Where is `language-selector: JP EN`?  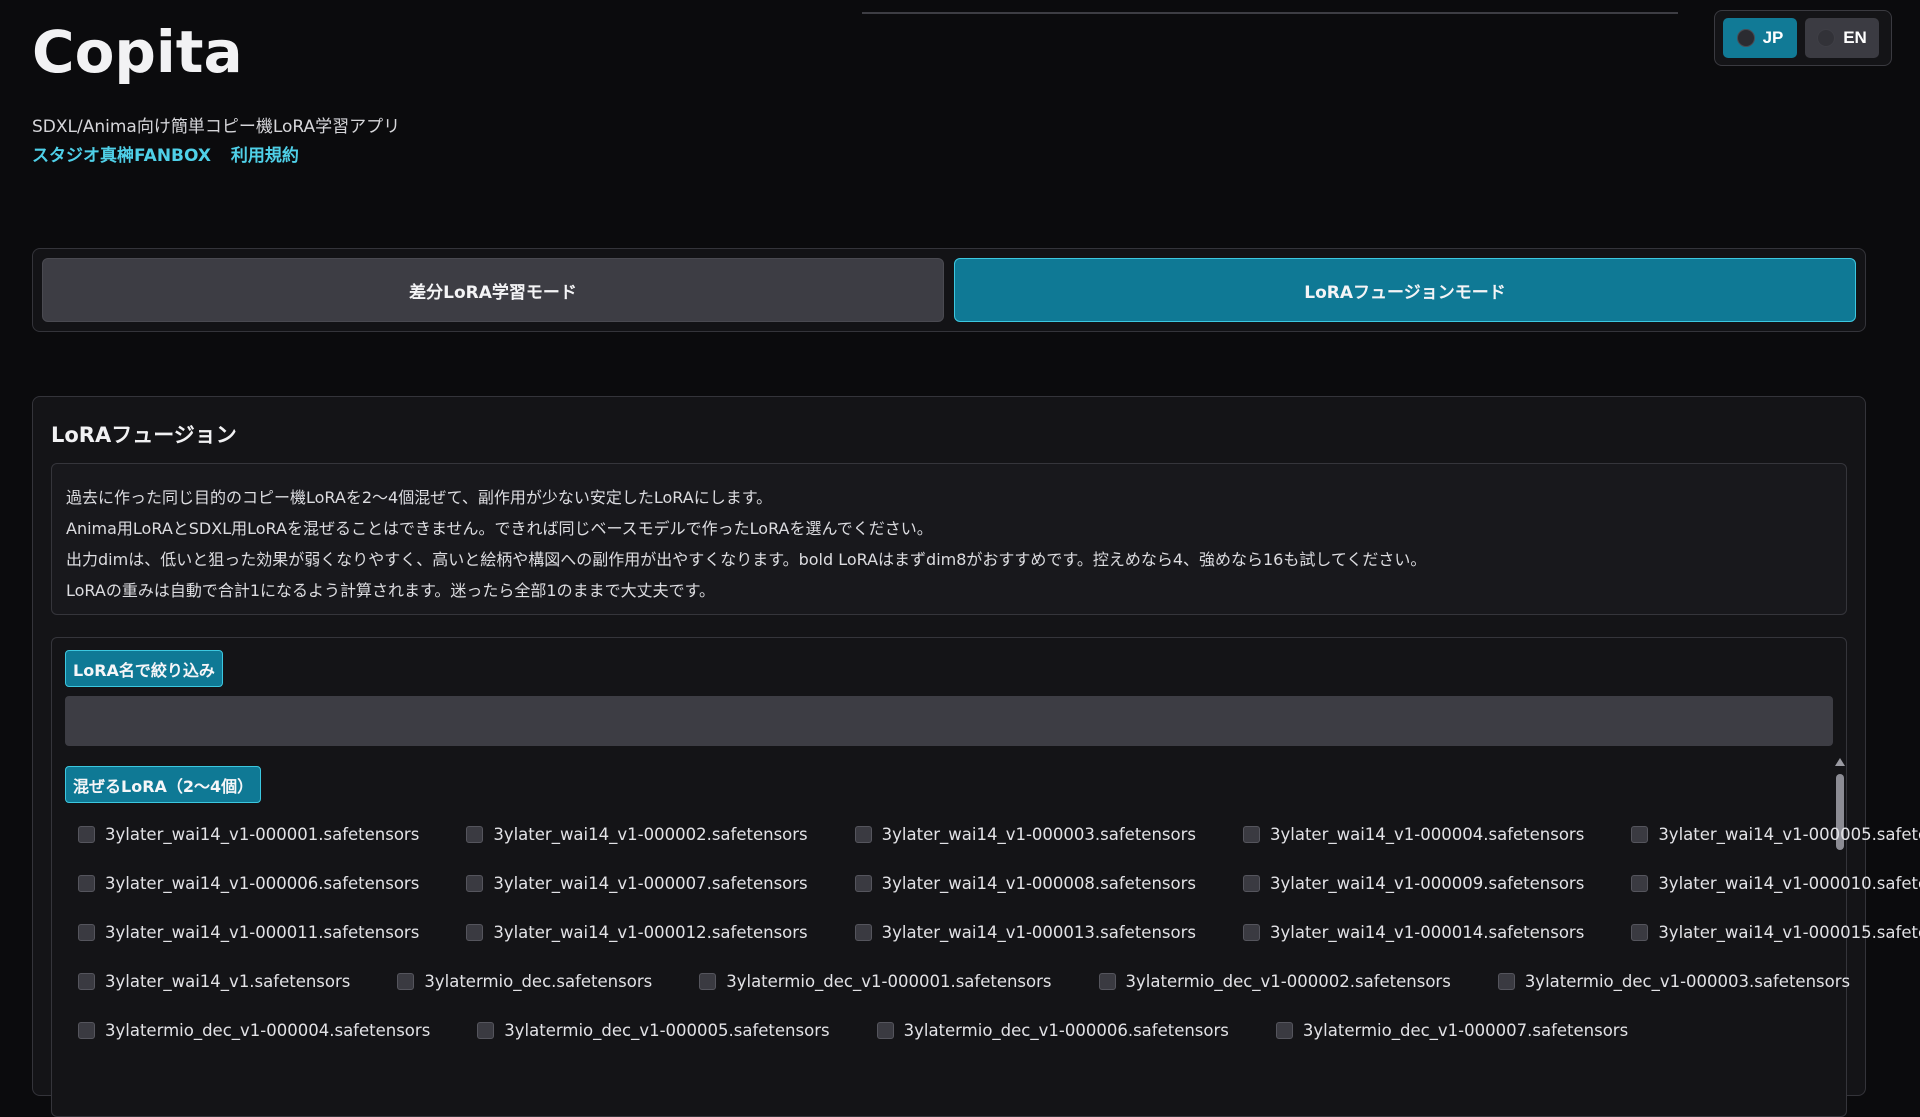 language-selector: JP EN is located at coordinates (1803, 38).